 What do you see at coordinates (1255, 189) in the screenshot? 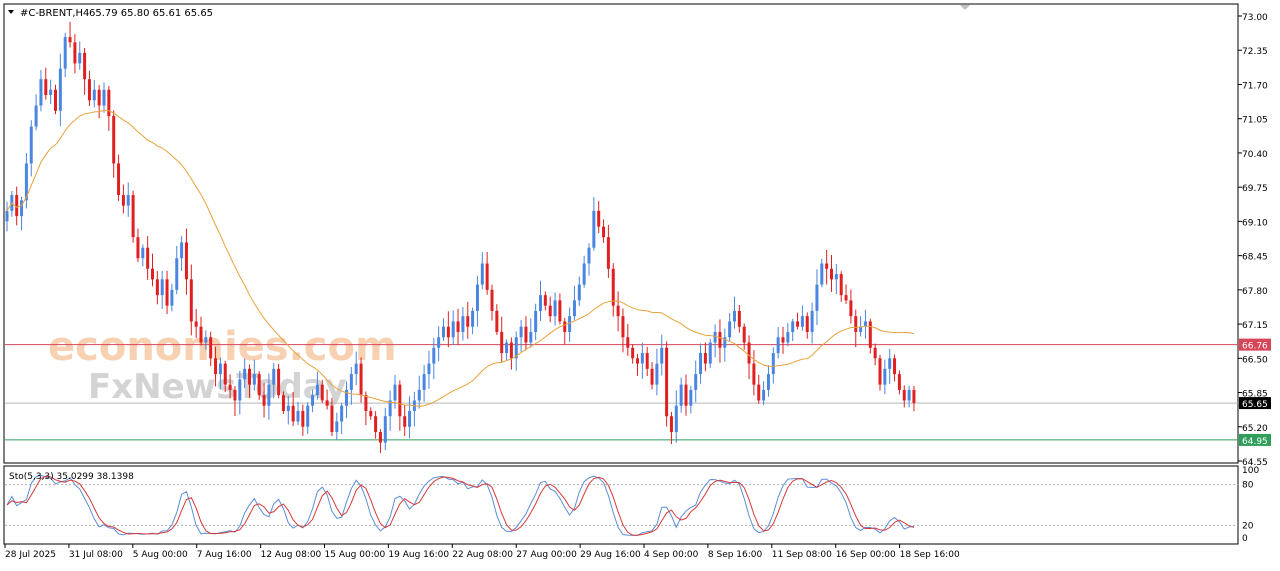
I see `y-axis-tick-label: 69.75` at bounding box center [1255, 189].